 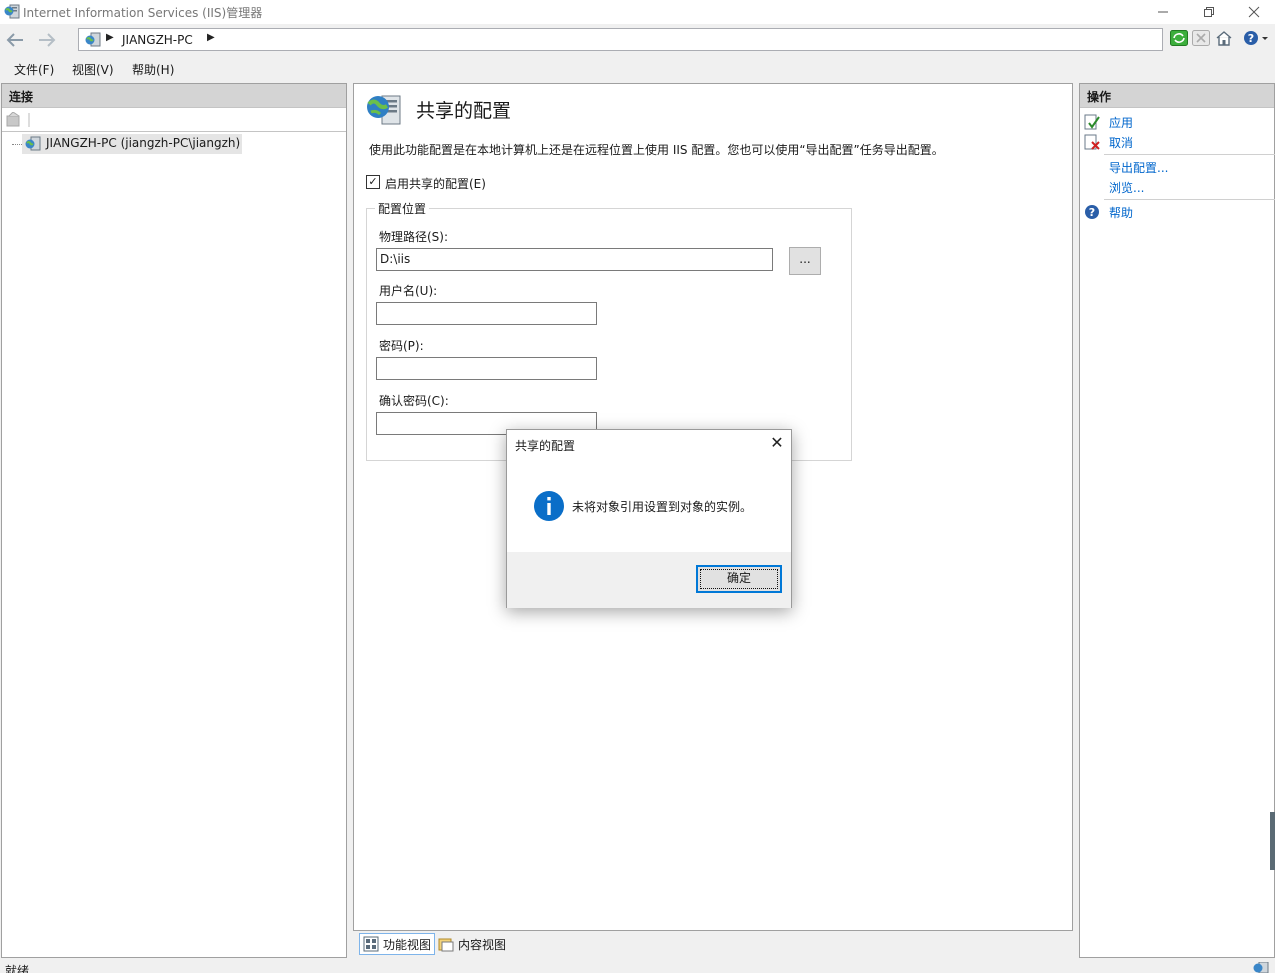 I want to click on minimize-icon, so click(x=1163, y=12).